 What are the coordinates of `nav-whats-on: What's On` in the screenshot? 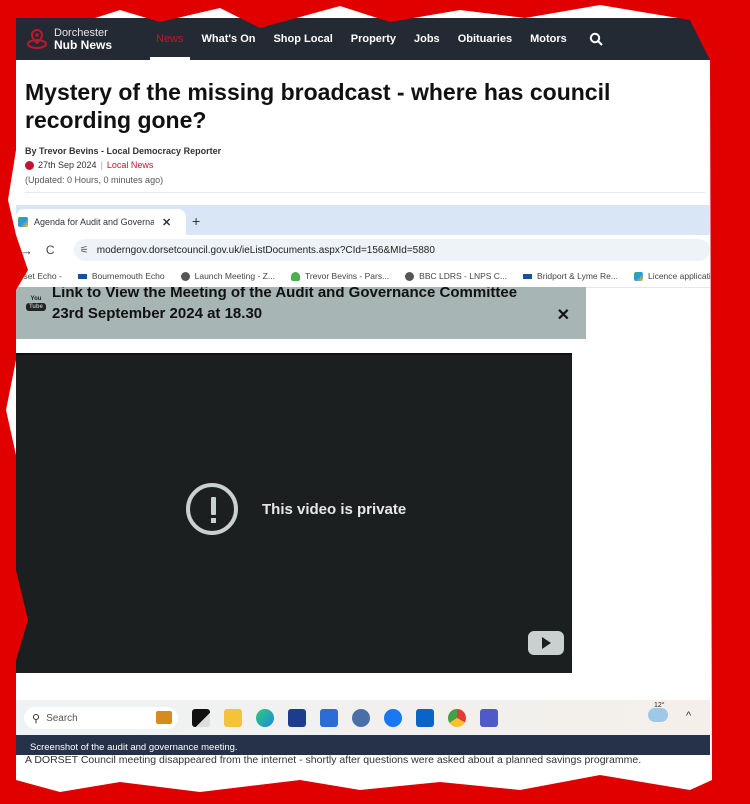 It's located at (229, 39).